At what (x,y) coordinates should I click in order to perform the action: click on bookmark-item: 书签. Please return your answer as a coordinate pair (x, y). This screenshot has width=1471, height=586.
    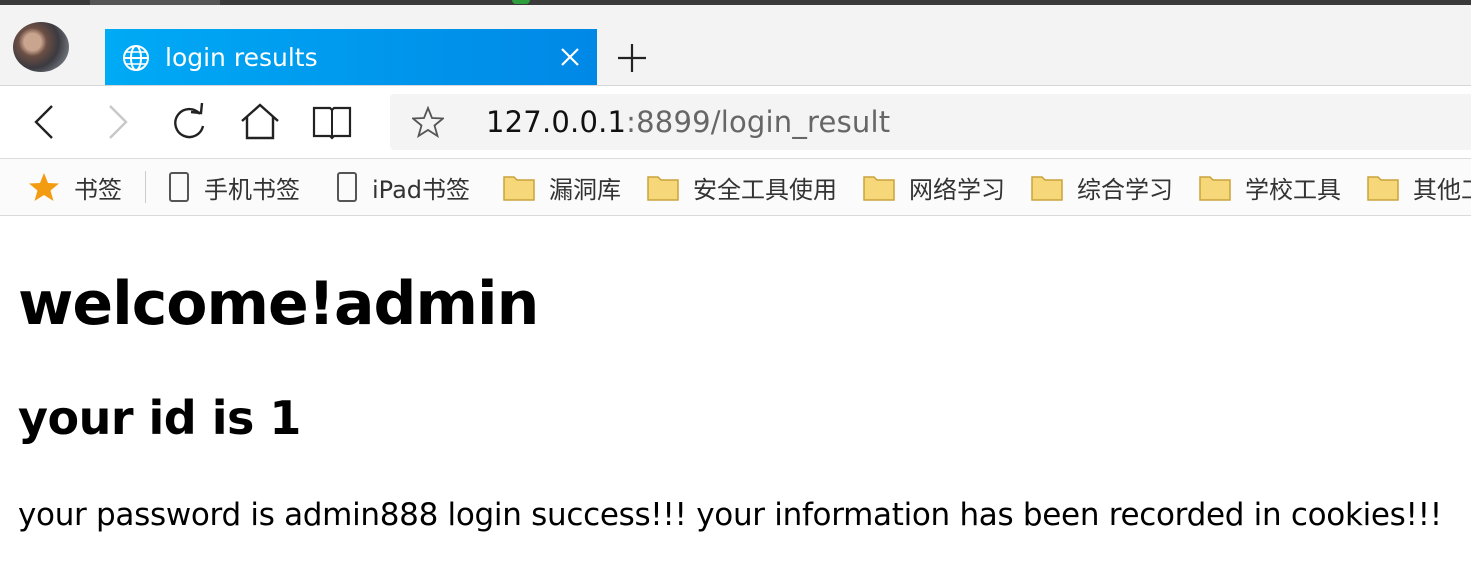
    Looking at the image, I should click on (75, 187).